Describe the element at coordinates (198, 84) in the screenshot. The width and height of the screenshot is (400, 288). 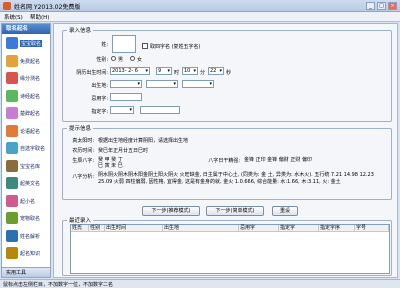
I see `district-select` at that location.